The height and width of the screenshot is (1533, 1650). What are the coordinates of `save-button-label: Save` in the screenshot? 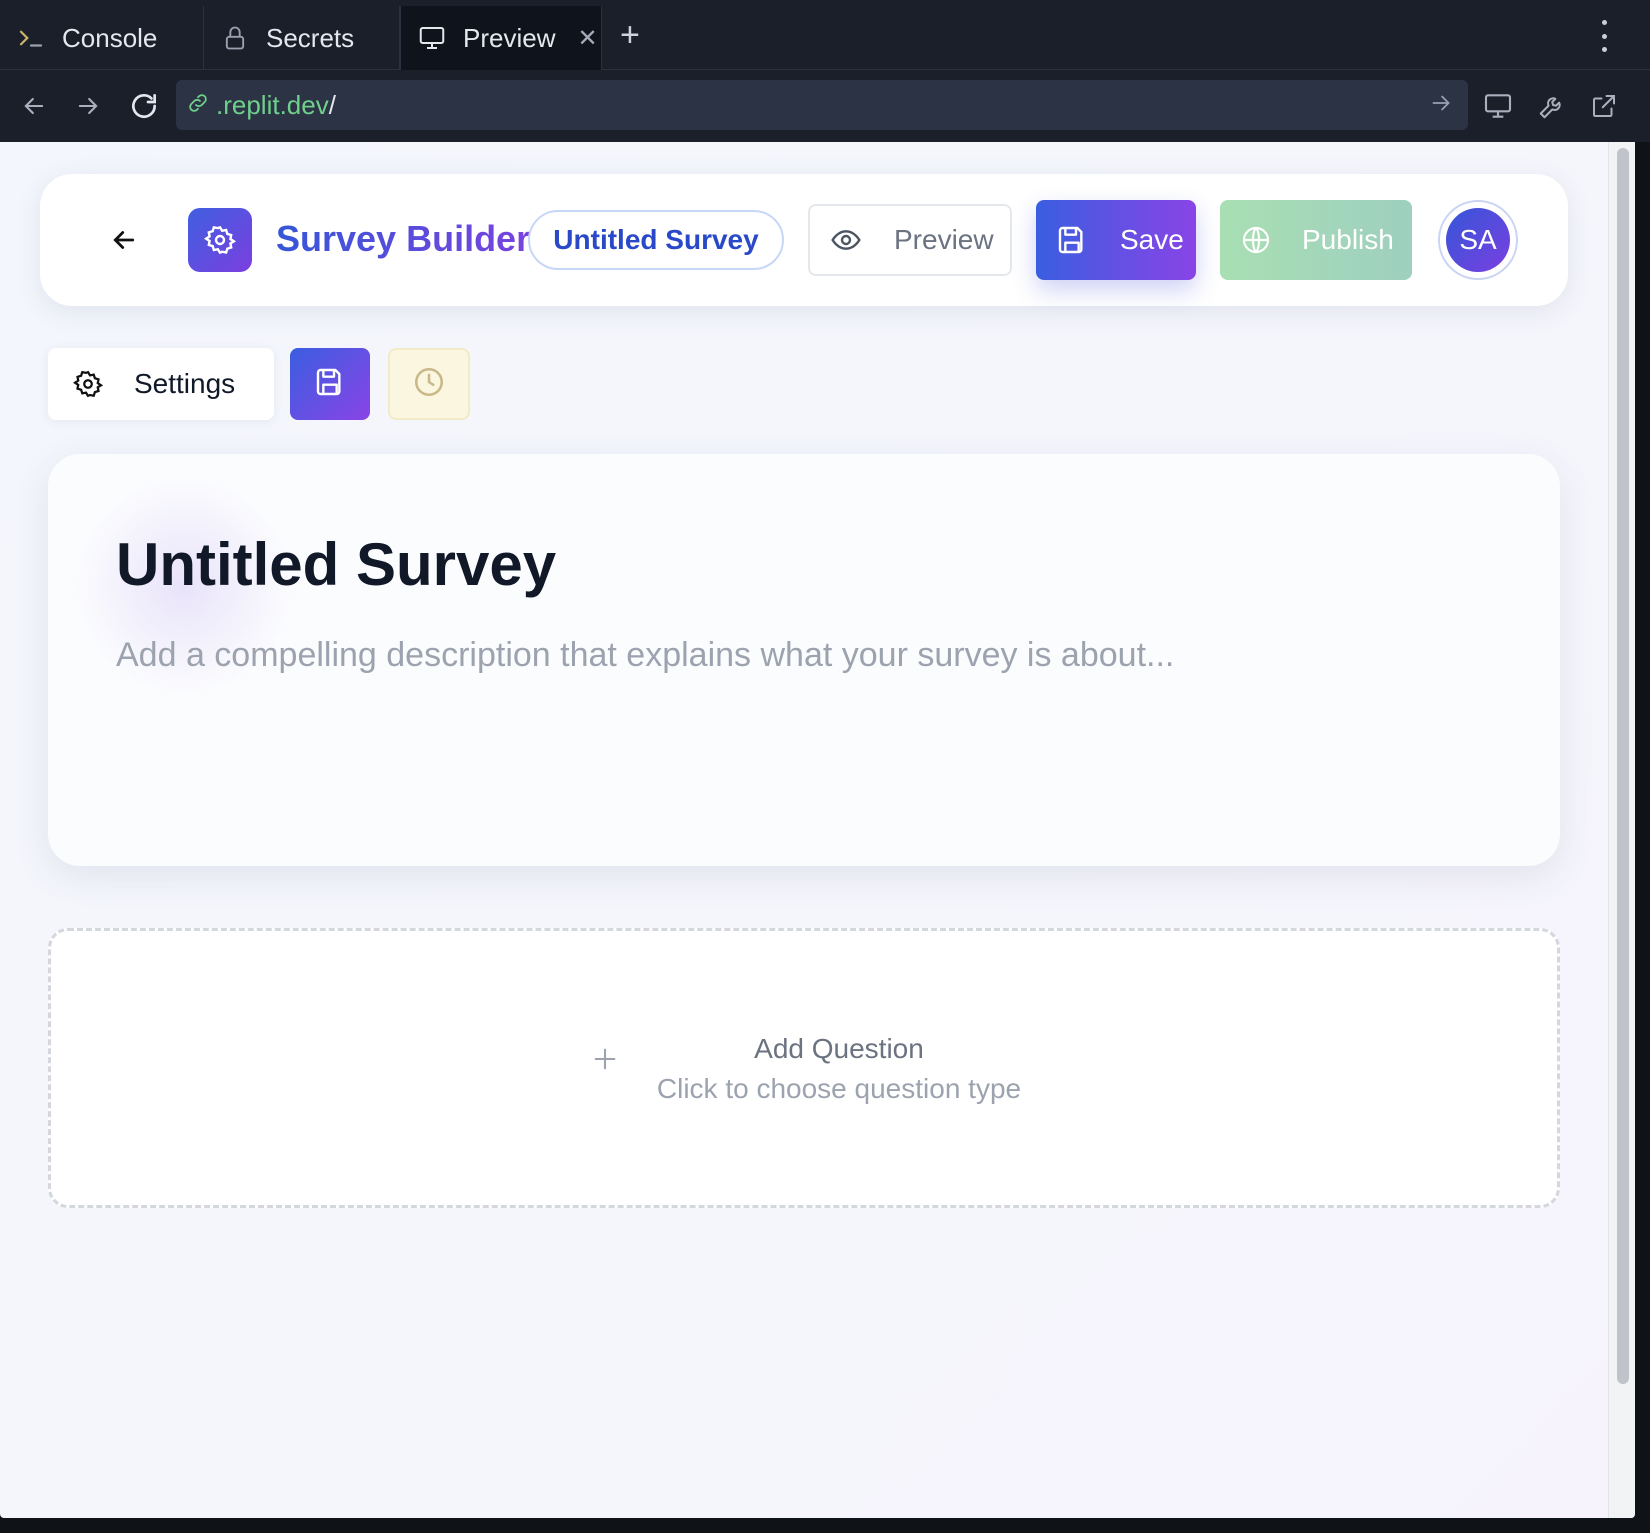 It's located at (1152, 239).